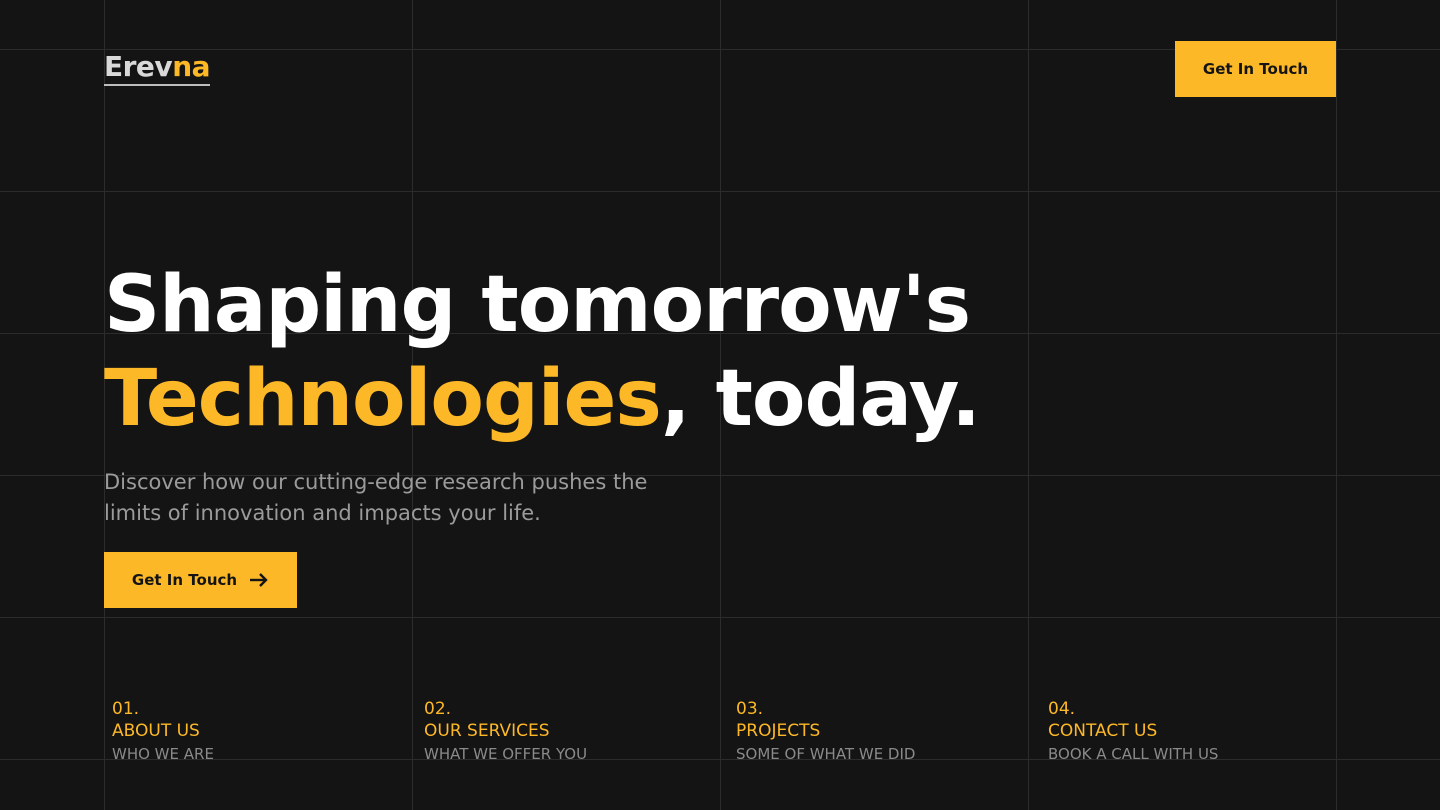 This screenshot has height=810, width=1440. What do you see at coordinates (820, 399) in the screenshot?
I see `hero-headline-line2: , today.` at bounding box center [820, 399].